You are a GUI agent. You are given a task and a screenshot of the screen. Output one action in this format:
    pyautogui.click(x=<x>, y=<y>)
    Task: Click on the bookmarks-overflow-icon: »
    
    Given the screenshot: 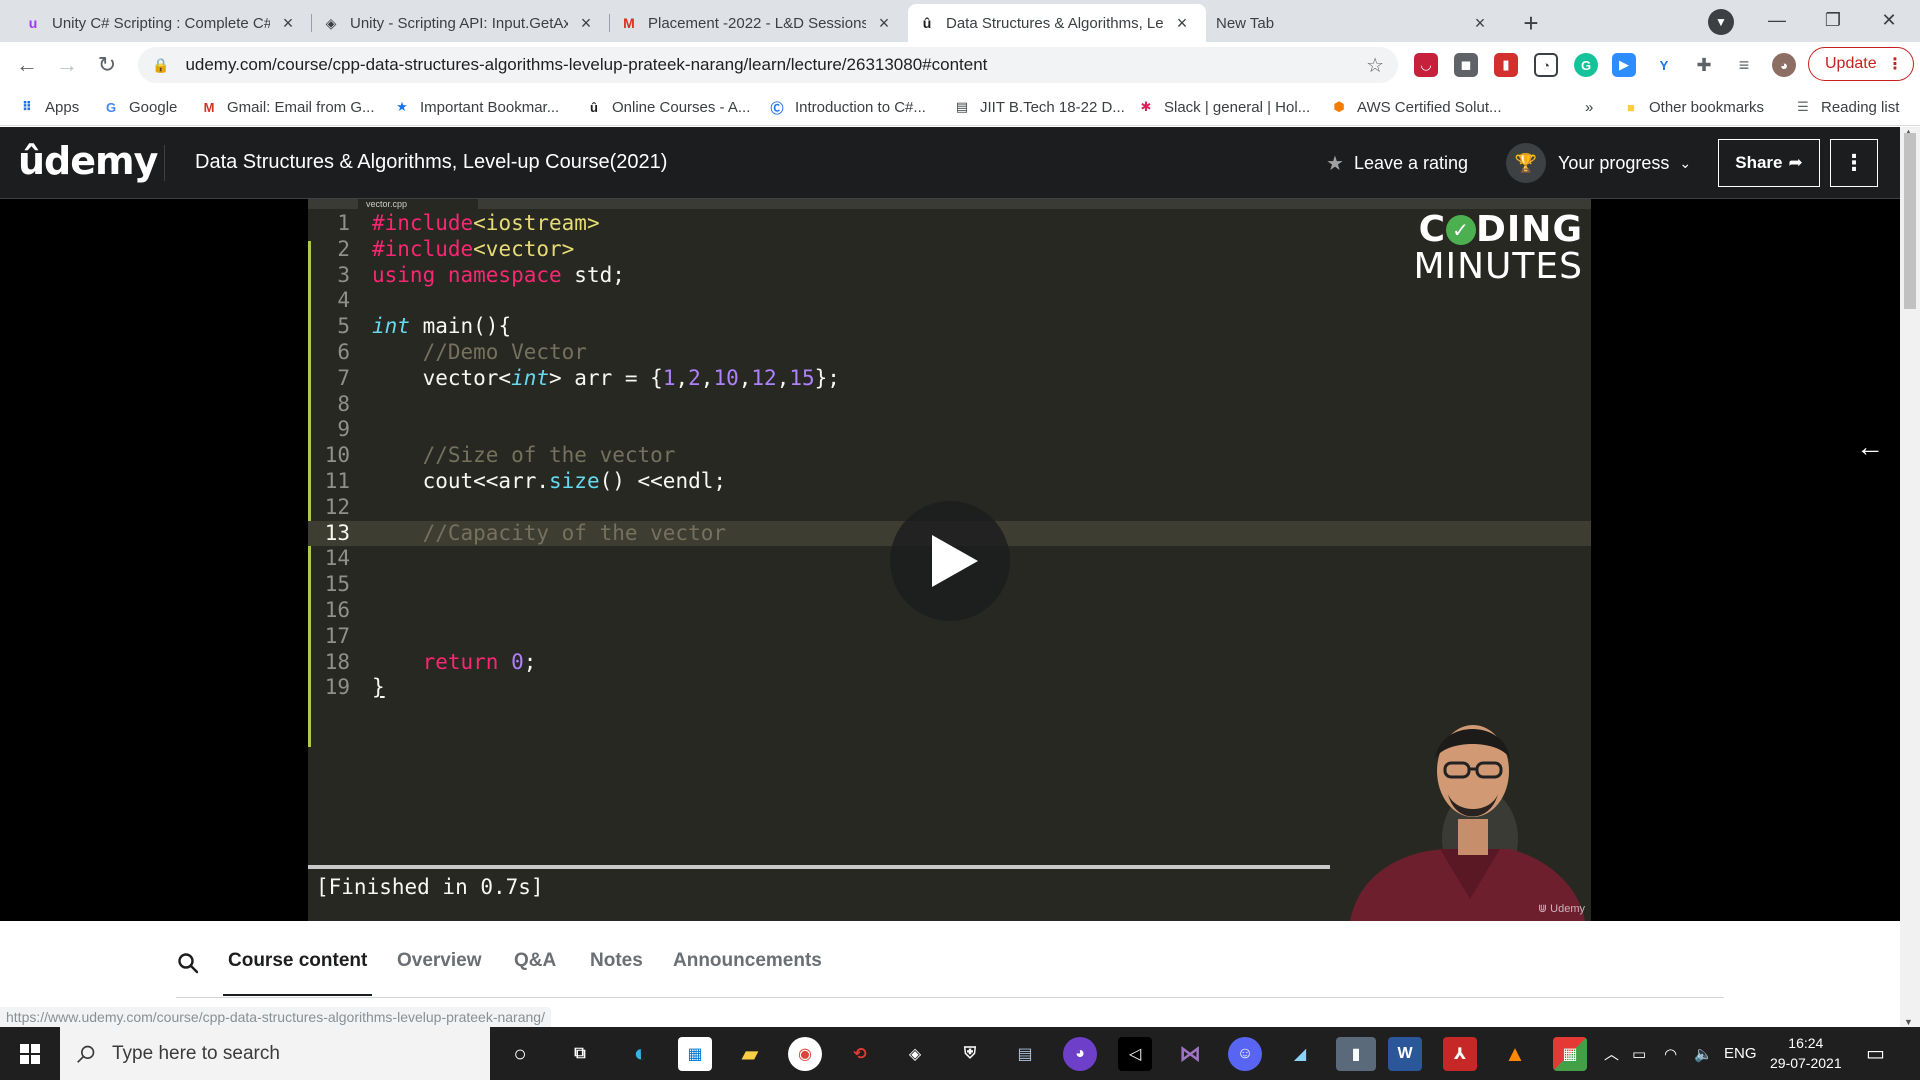 What is the action you would take?
    pyautogui.click(x=1589, y=107)
    